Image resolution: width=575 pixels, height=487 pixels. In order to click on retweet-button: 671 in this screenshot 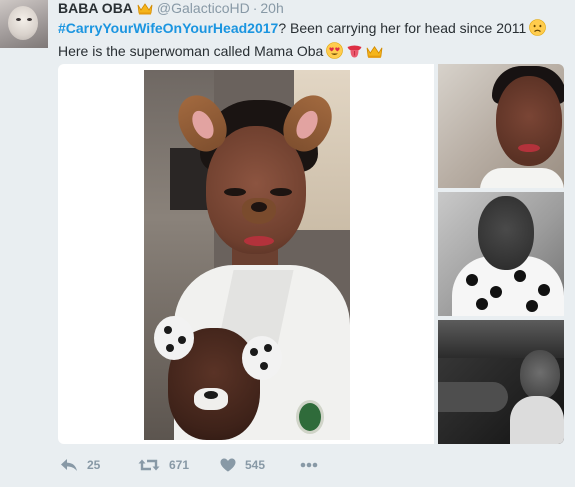, I will do `click(163, 465)`.